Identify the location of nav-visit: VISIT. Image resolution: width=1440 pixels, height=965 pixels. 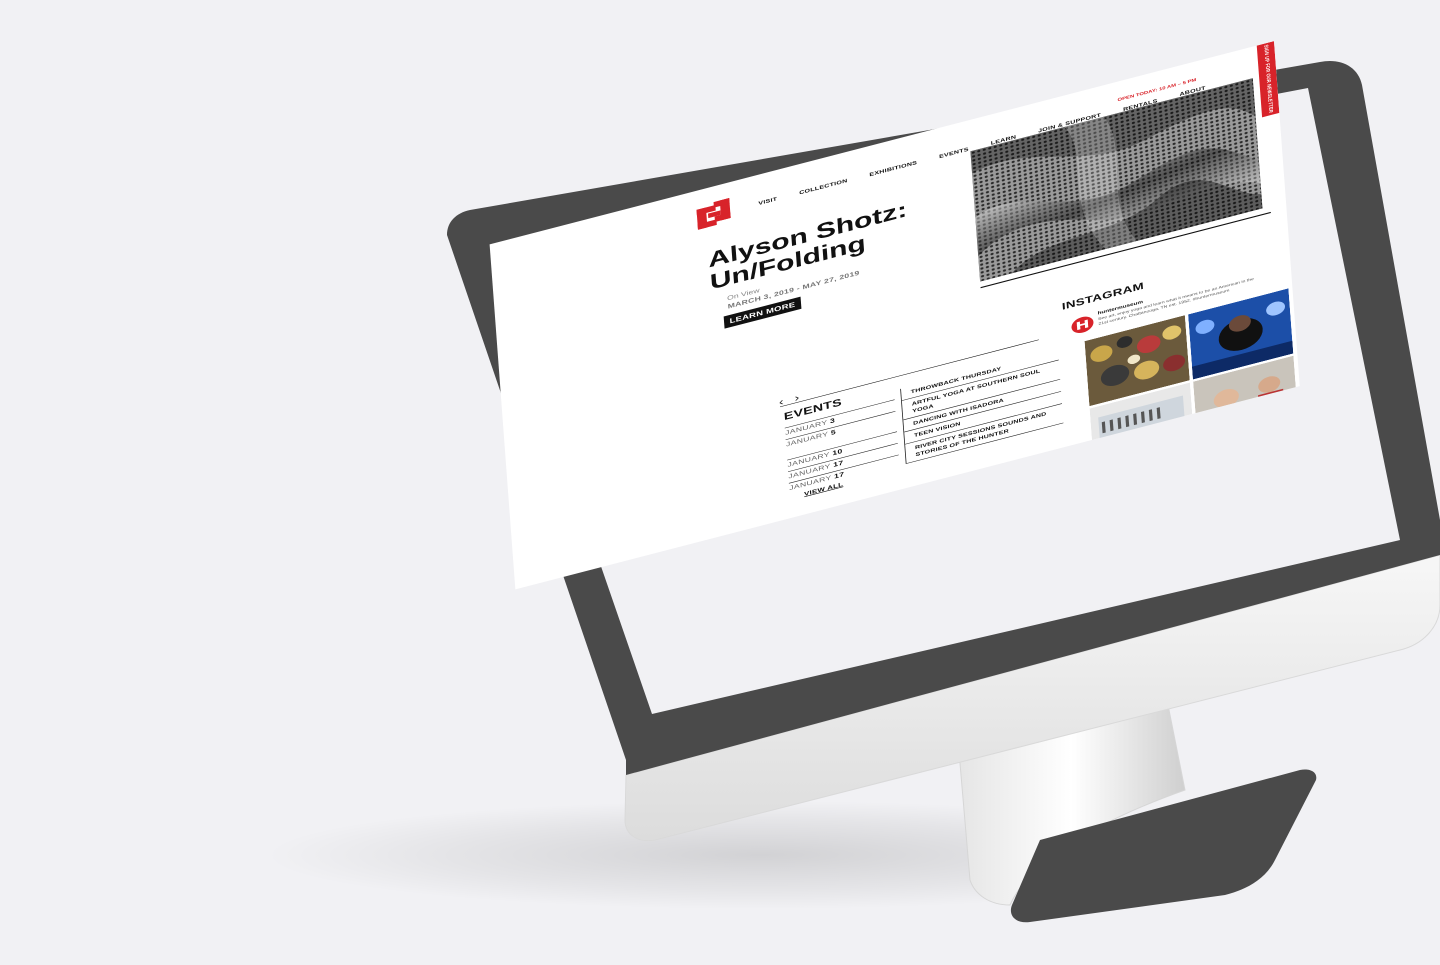
(767, 201).